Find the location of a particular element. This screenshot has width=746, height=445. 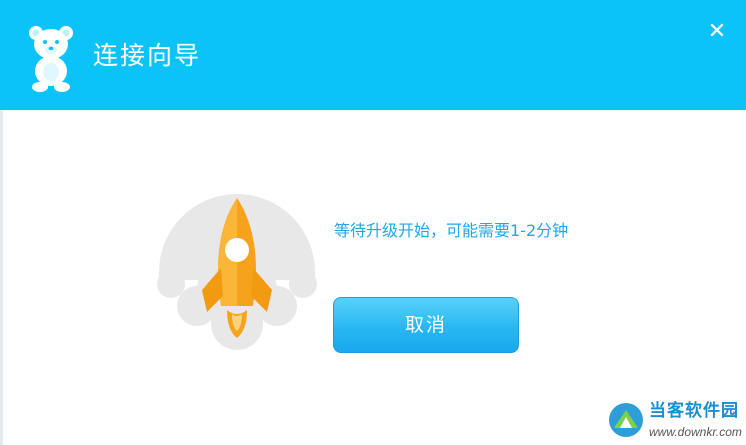

window-left-edge is located at coordinates (1, 277).